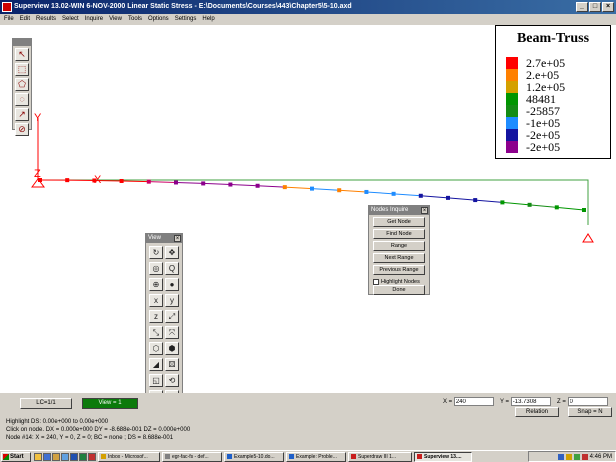 This screenshot has width=616, height=462. Describe the element at coordinates (22, 99) in the screenshot. I see `select-circle-icon: ◌` at that location.